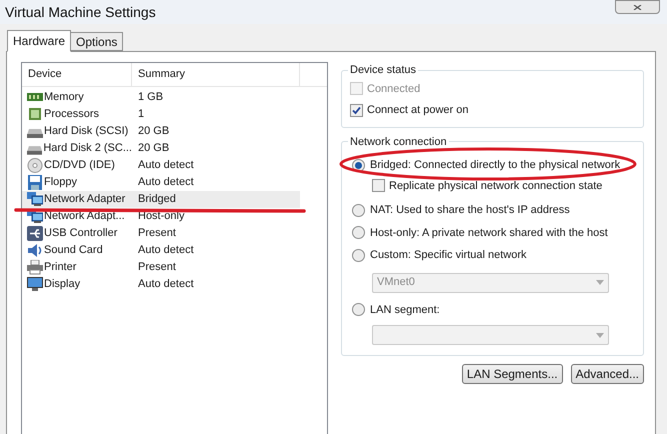 Image resolution: width=667 pixels, height=434 pixels. What do you see at coordinates (97, 41) in the screenshot?
I see `tab: Options` at bounding box center [97, 41].